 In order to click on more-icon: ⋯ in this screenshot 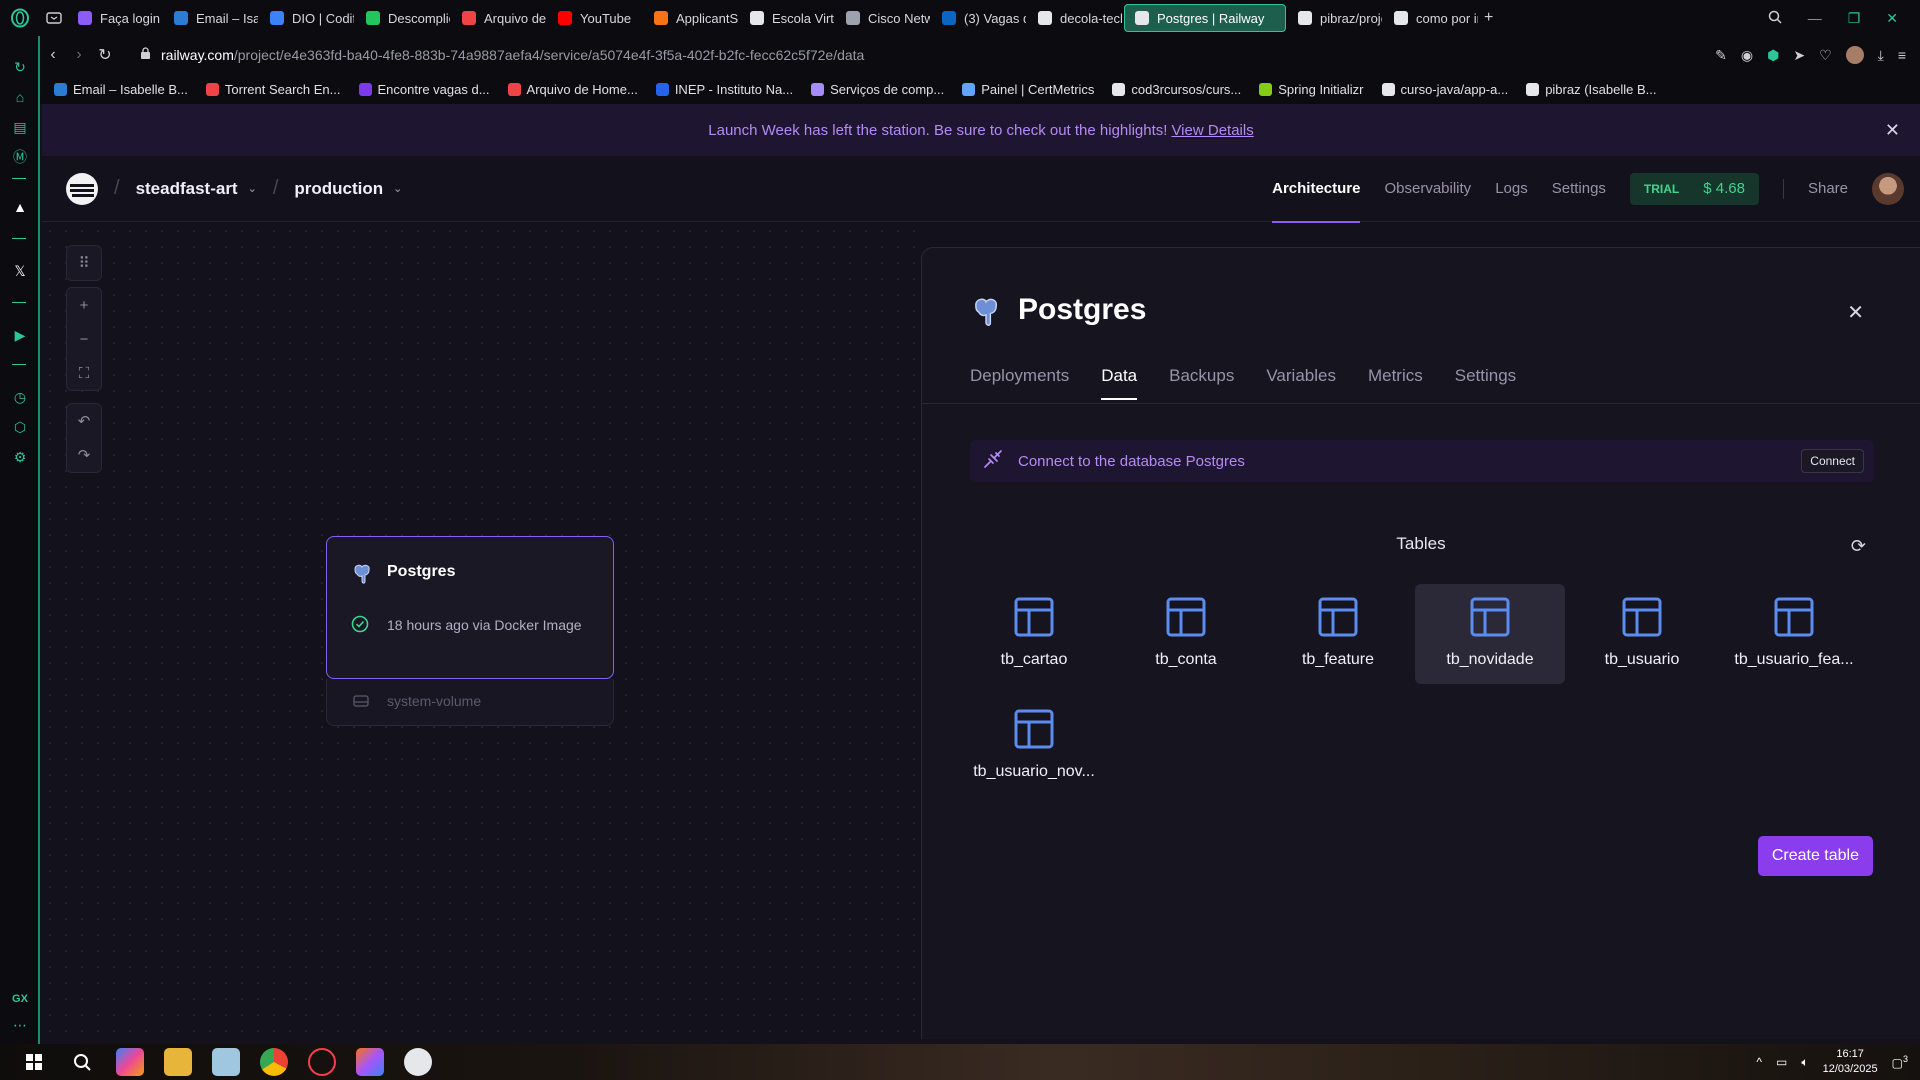, I will do `click(20, 1025)`.